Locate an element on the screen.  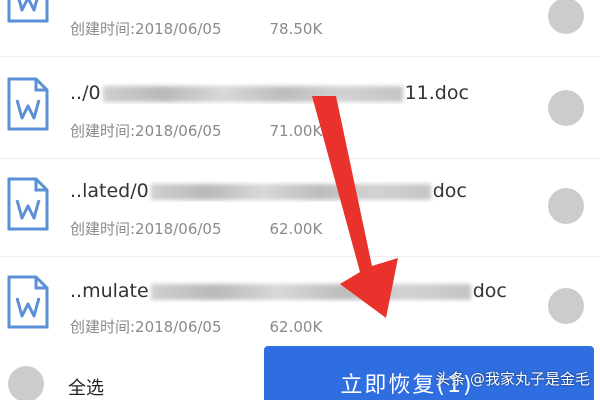
select-all-radio is located at coordinates (26, 383).